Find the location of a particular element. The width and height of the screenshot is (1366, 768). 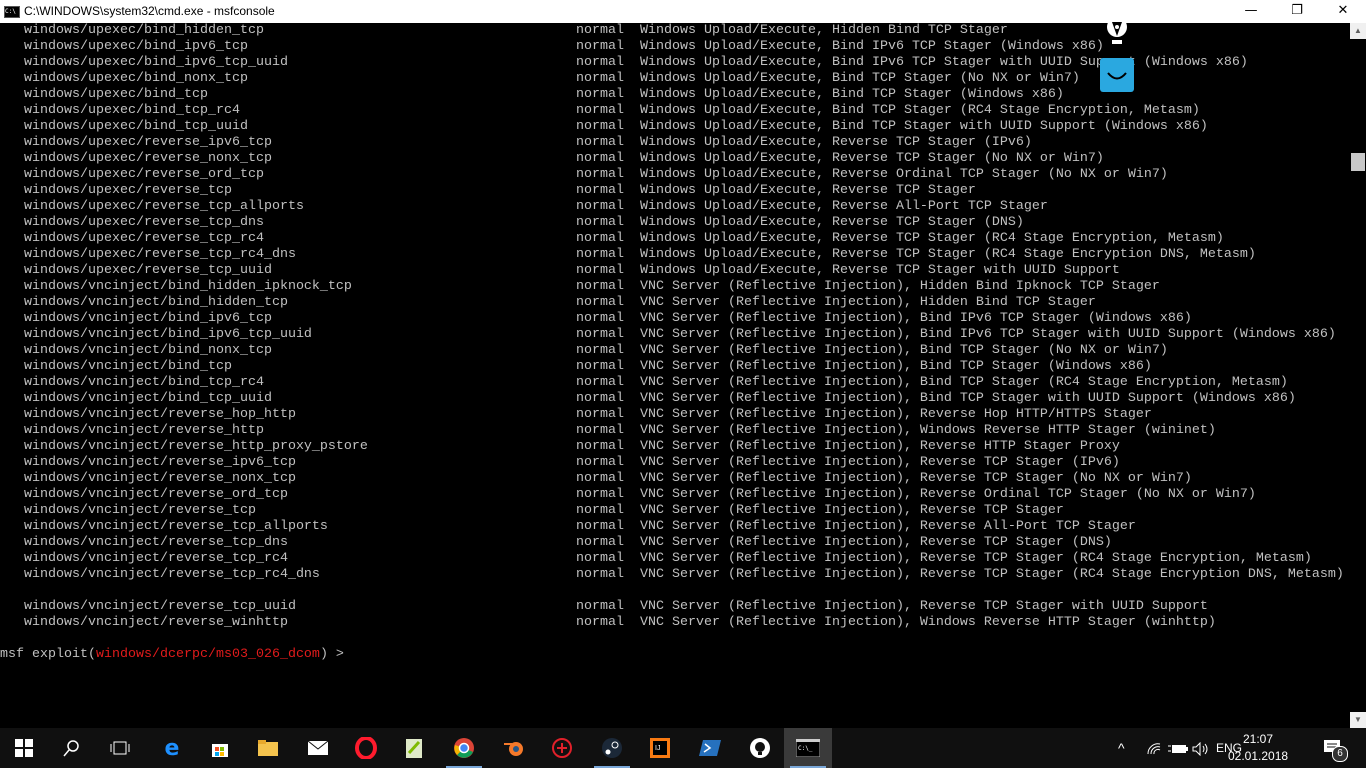

payload-name: windows/upexec/bind_tcp_uuid is located at coordinates (136, 126).